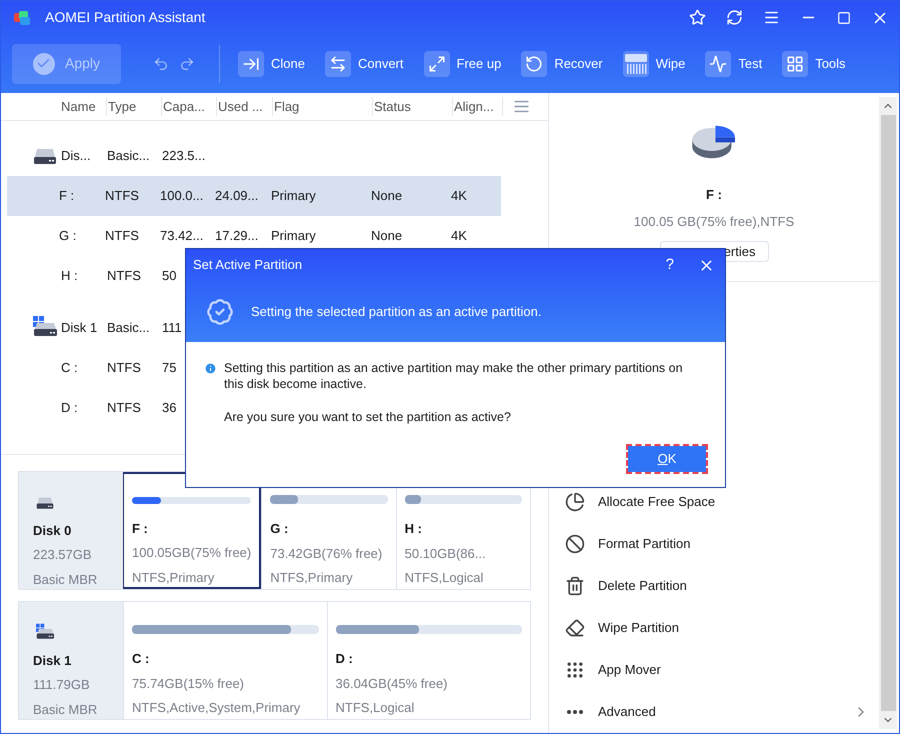  Describe the element at coordinates (413, 529) in the screenshot. I see `partition-label: H :` at that location.